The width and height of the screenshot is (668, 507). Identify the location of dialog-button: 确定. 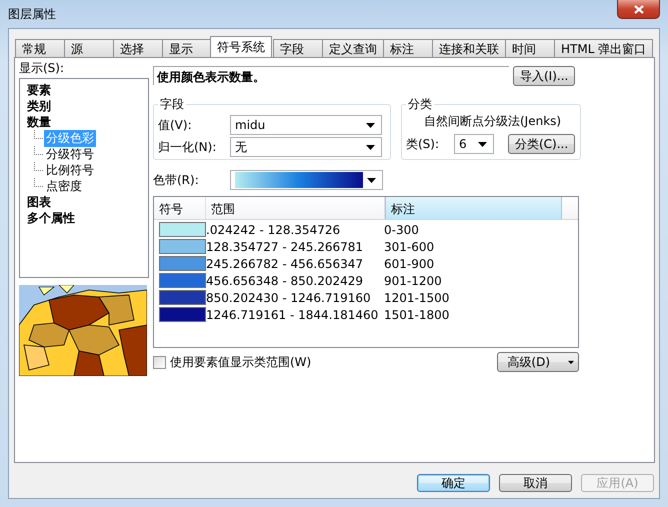
(453, 483).